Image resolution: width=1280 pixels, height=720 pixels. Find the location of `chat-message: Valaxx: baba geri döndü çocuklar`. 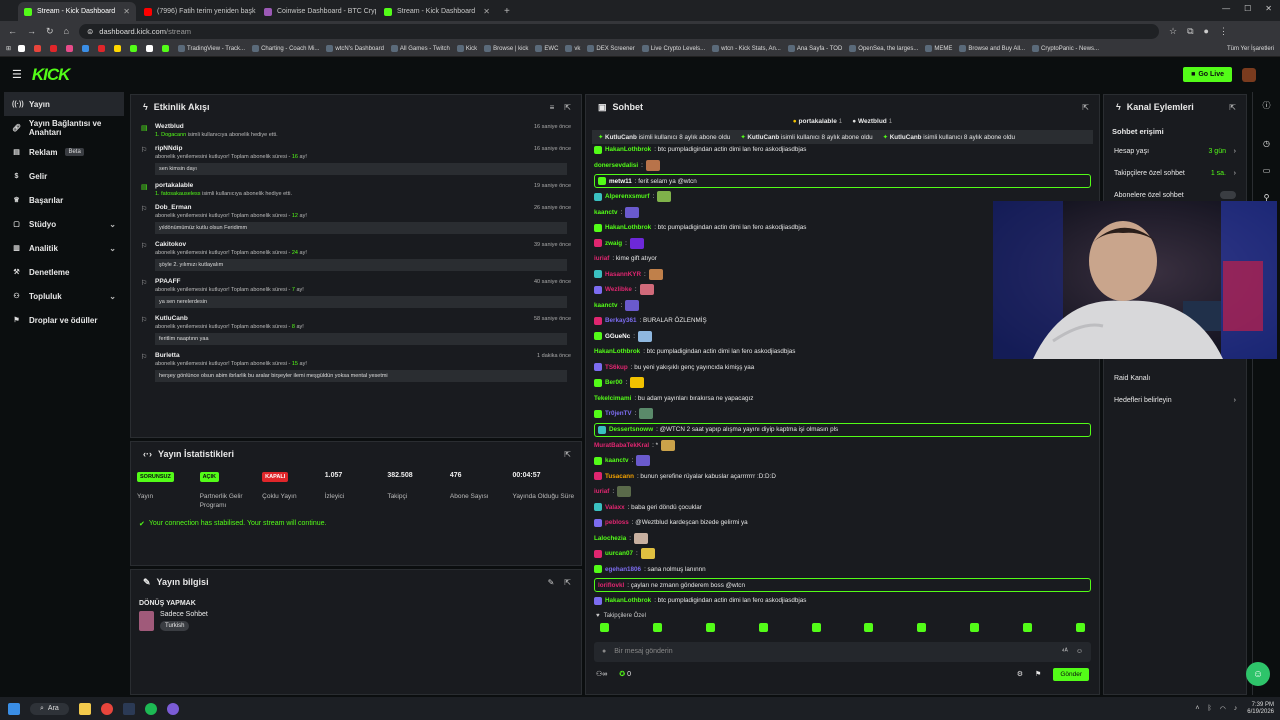

chat-message: Valaxx: baba geri döndü çocuklar is located at coordinates (842, 508).